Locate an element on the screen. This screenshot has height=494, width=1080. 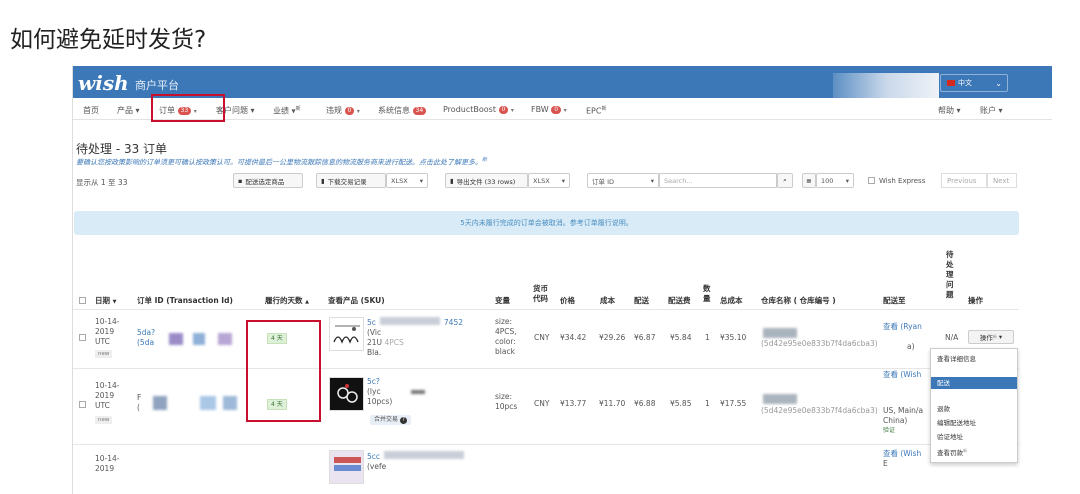
menu-view-details: 查看详细信息 is located at coordinates (974, 359).